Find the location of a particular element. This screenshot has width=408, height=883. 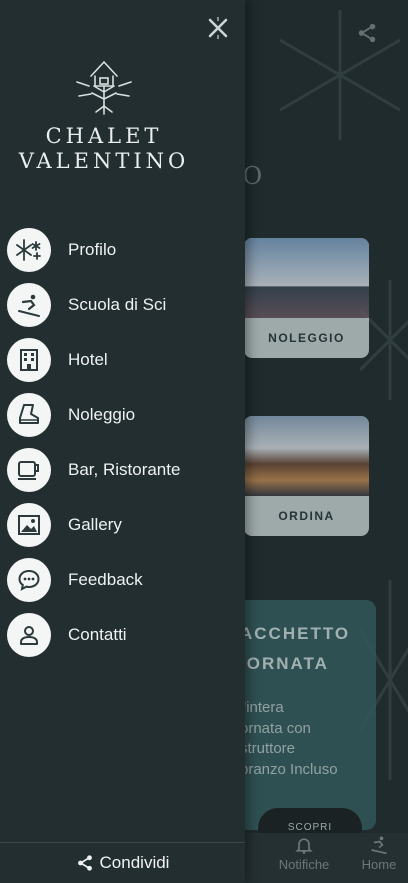

menu-label: Bar, Ristorante is located at coordinates (124, 469).